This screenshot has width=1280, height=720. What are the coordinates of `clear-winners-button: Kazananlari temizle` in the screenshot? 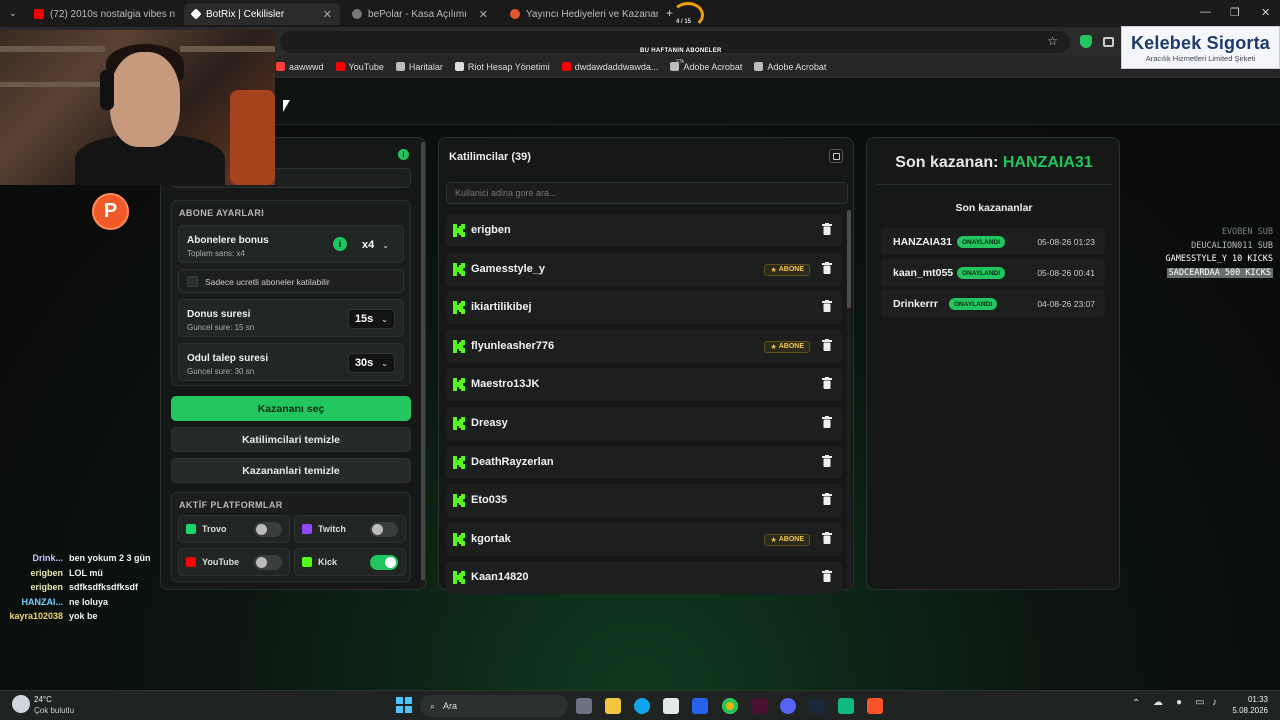 It's located at (291, 470).